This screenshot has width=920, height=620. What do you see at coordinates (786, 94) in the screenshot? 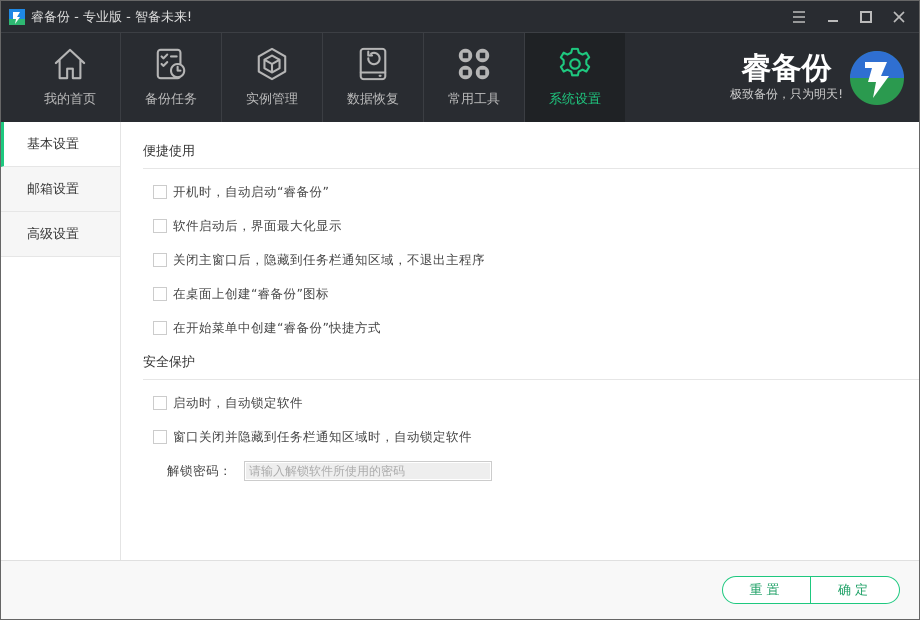
I see `brand-slogan: 极致备份，只为明天!` at bounding box center [786, 94].